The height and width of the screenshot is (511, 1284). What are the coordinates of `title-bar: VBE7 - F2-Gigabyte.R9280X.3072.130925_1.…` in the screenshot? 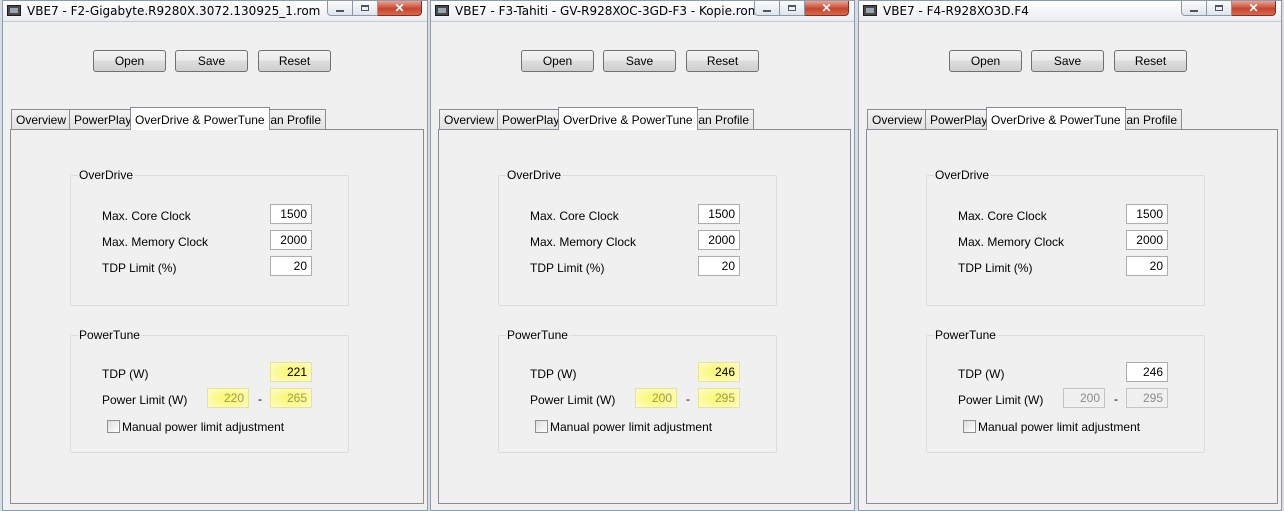 It's located at (215, 11).